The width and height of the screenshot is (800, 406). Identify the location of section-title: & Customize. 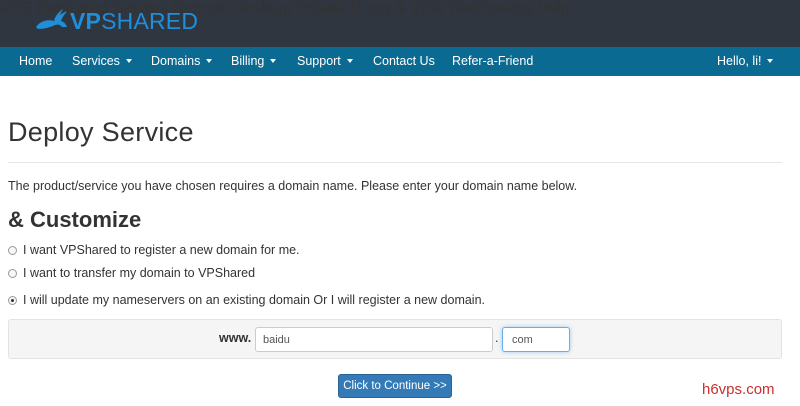
(75, 219).